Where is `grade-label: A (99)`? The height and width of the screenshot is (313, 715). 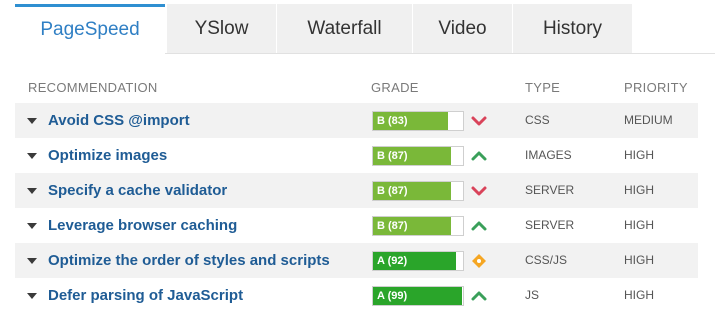 grade-label: A (99) is located at coordinates (392, 296).